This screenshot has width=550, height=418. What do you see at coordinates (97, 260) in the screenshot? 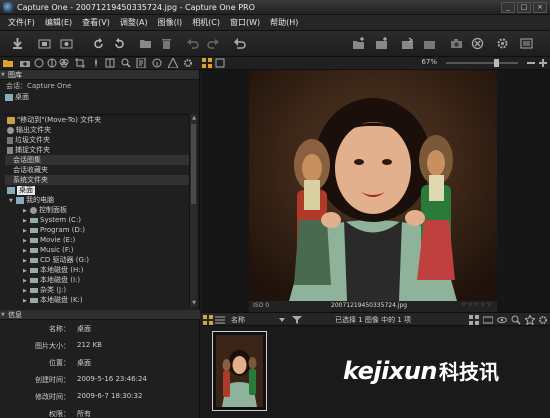
I see `tree-item: ▶ CD 驱动器 (G:)` at bounding box center [97, 260].